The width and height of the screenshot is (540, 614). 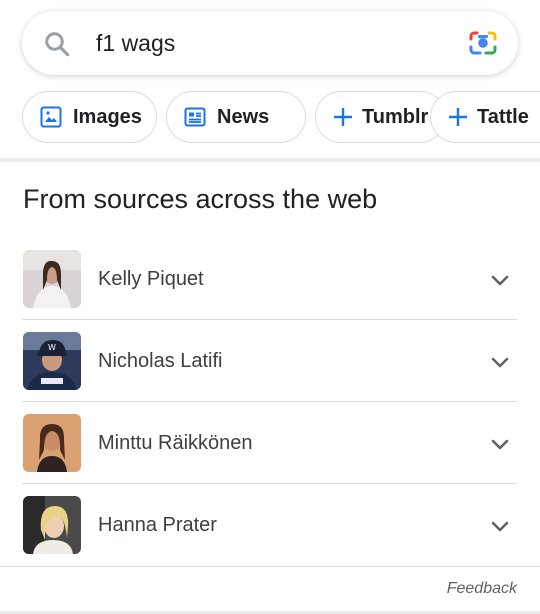 What do you see at coordinates (482, 589) in the screenshot?
I see `feedback-link: Feedback` at bounding box center [482, 589].